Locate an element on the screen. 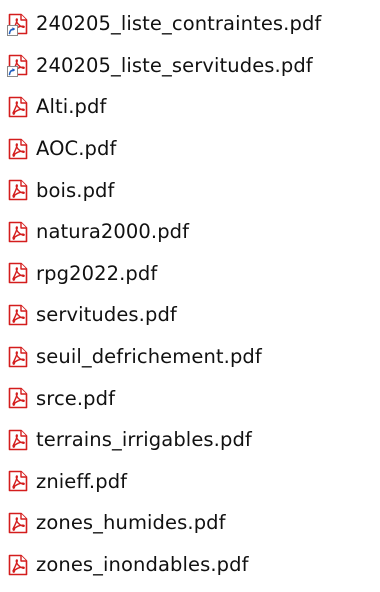 The image size is (380, 592). file-item: zones_humides.pdf is located at coordinates (191, 523).